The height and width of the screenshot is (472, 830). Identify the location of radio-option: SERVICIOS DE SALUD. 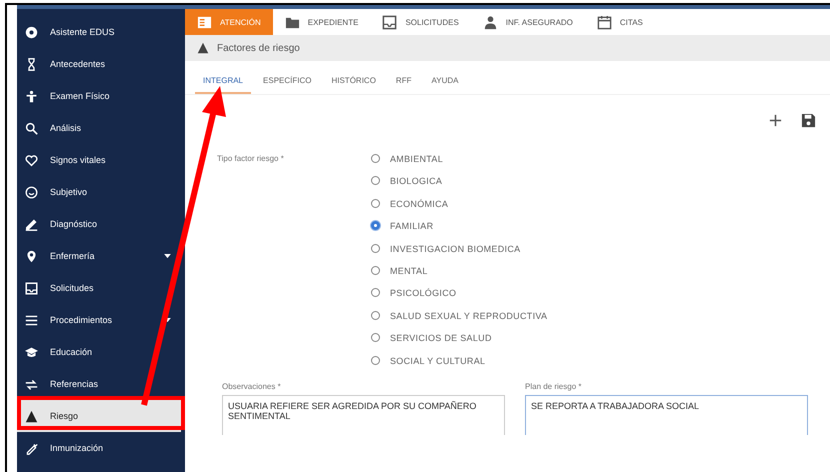
(459, 344).